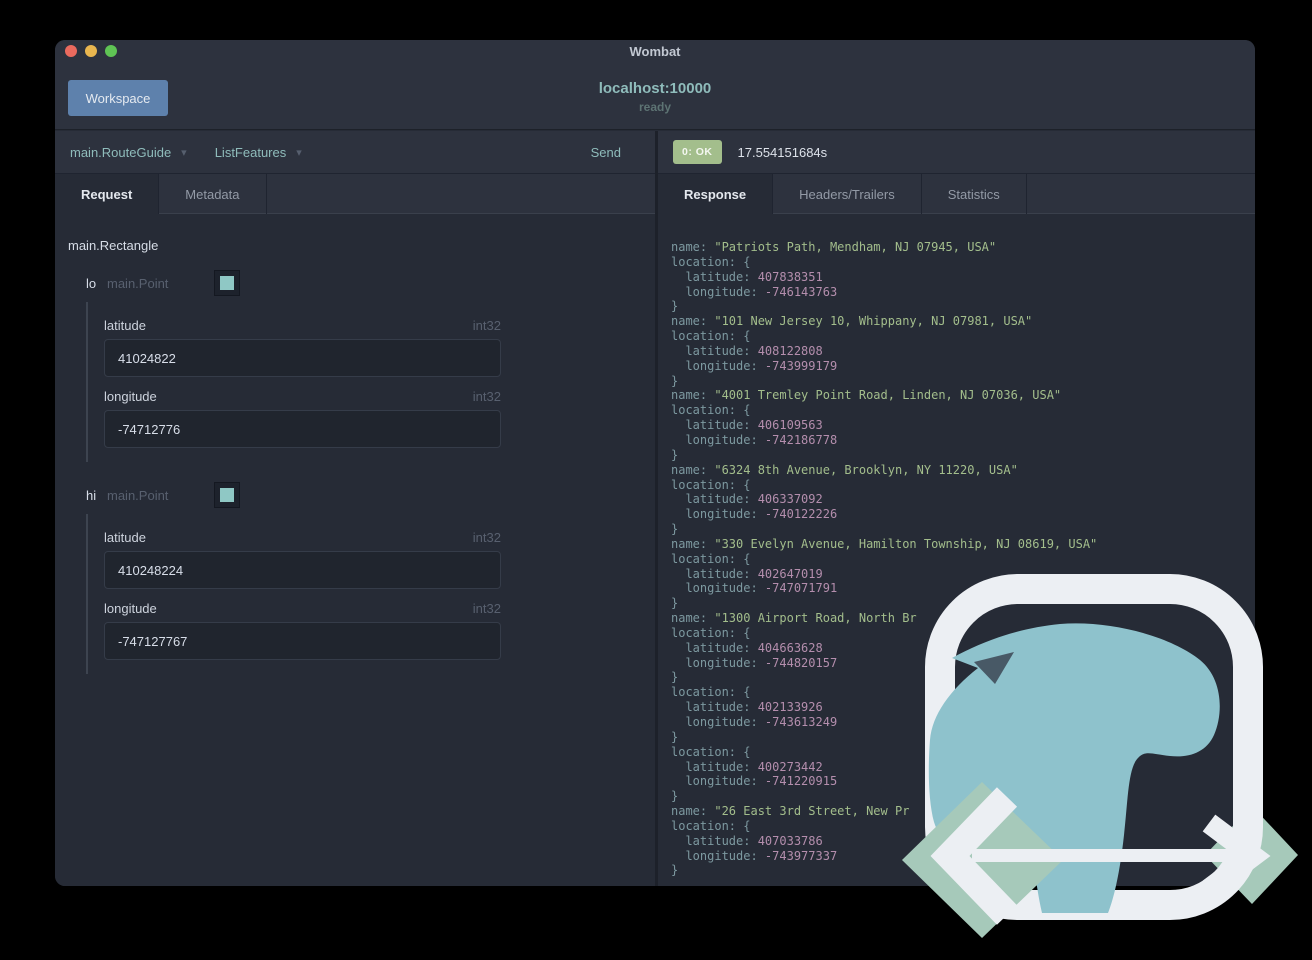 The height and width of the screenshot is (960, 1312). Describe the element at coordinates (754, 588) in the screenshot. I see `response-line: longitude: -747071791` at that location.